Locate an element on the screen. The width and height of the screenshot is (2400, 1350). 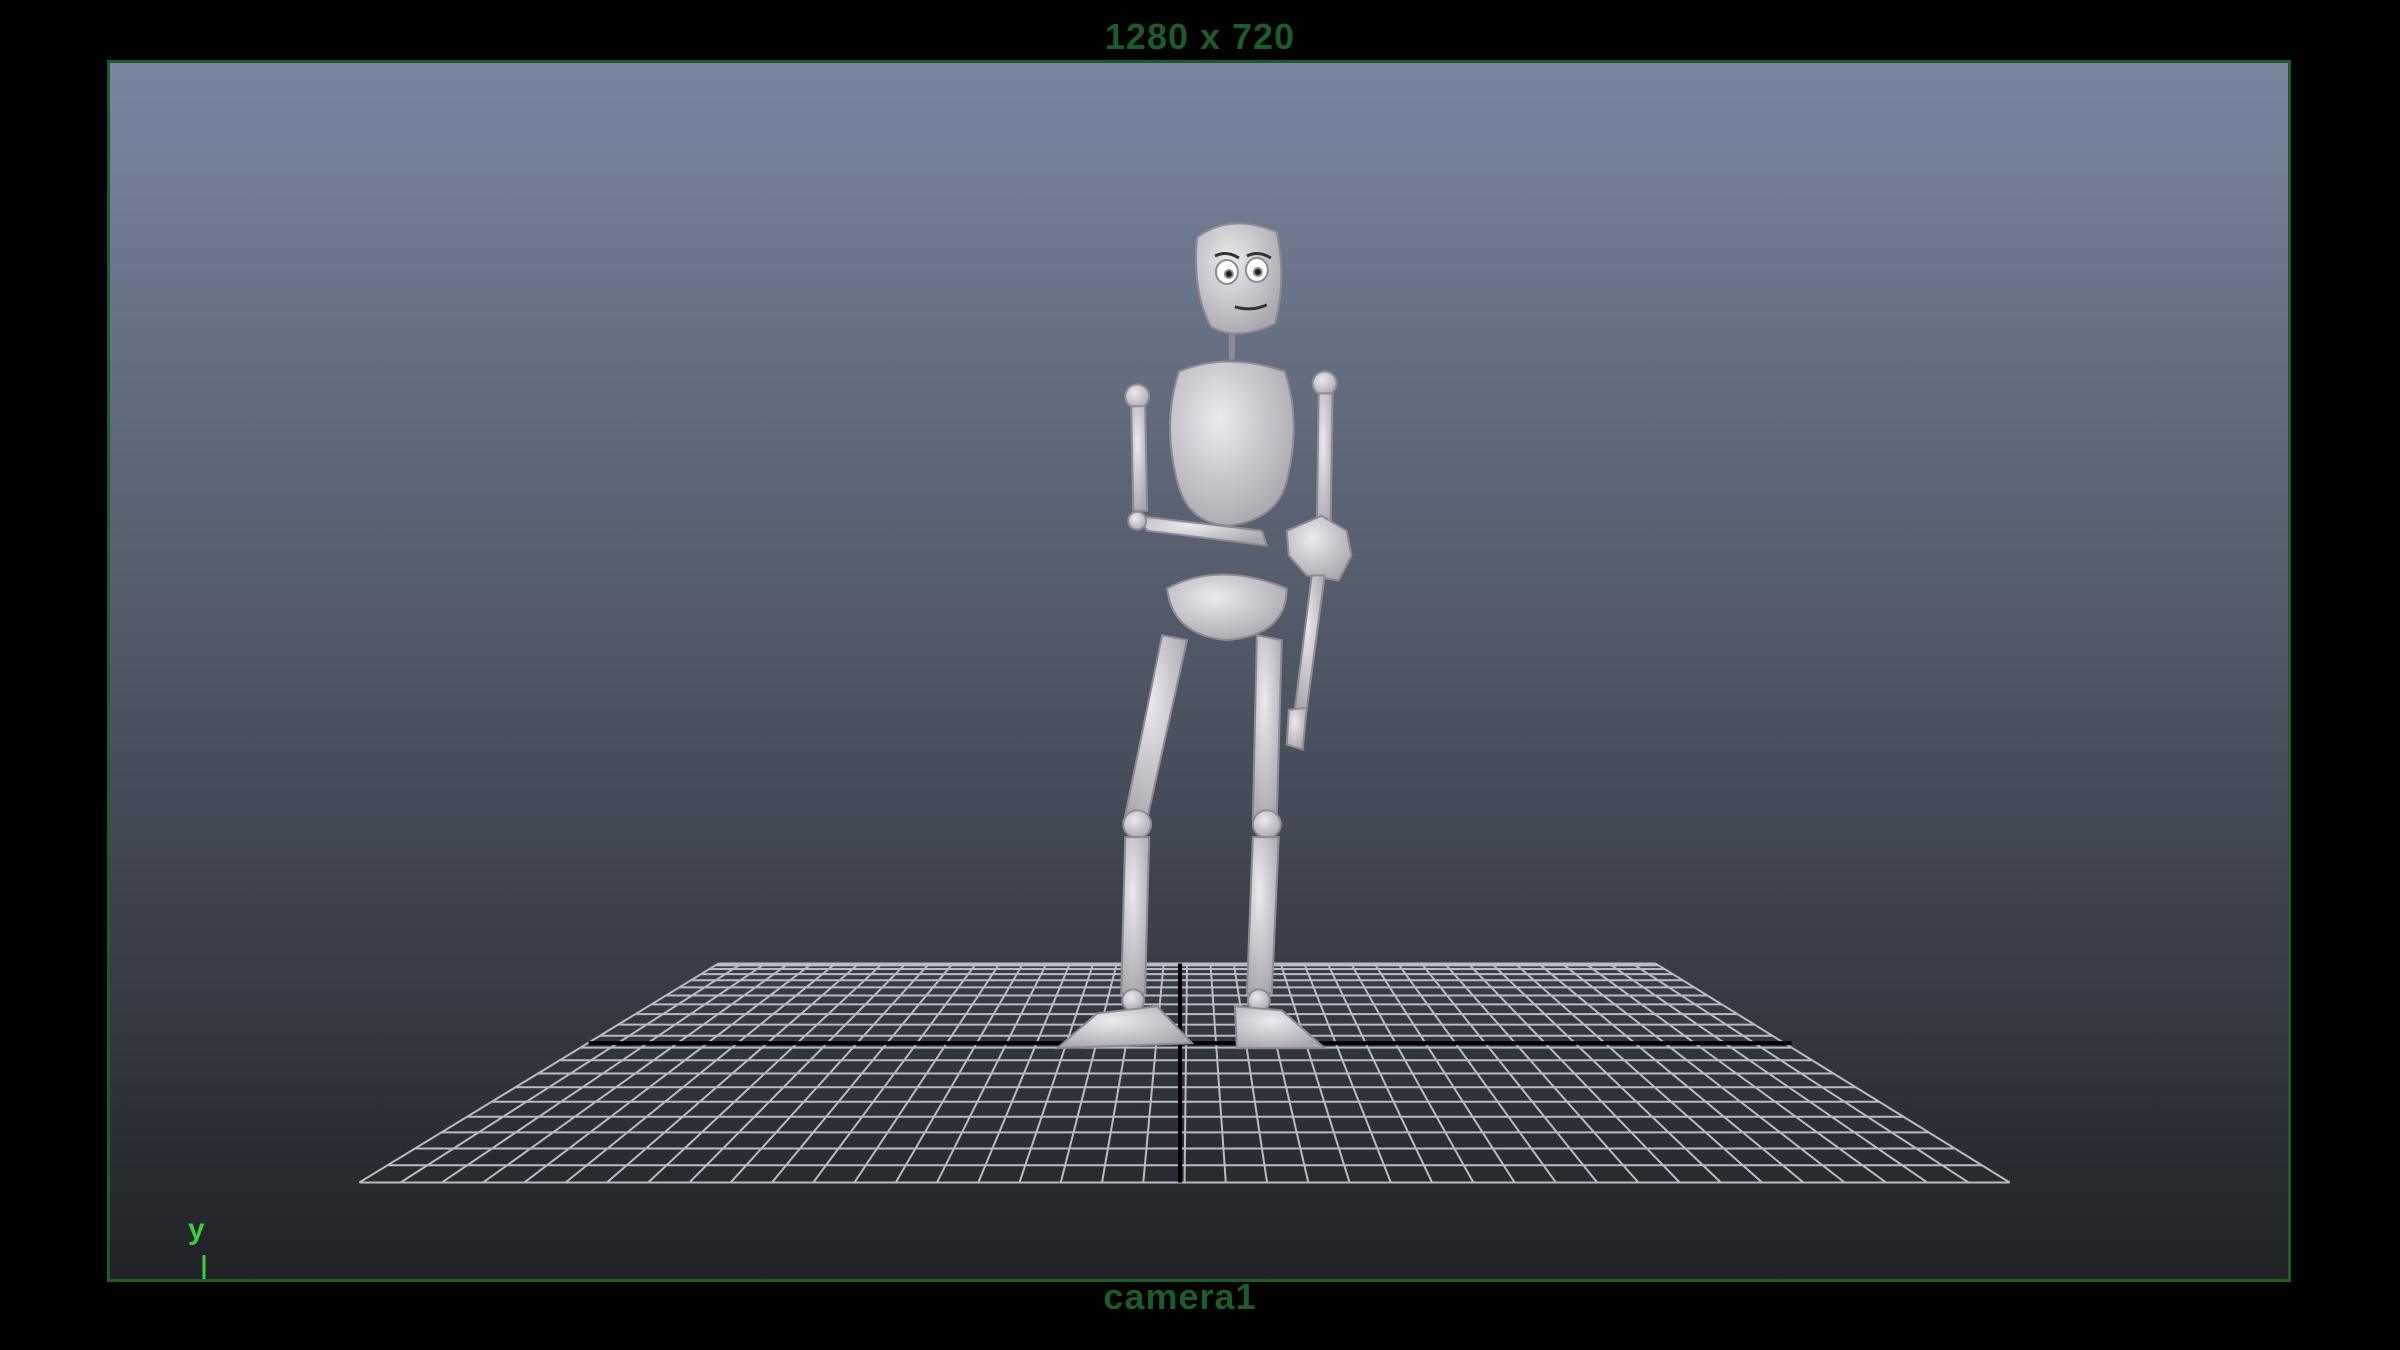
torso is located at coordinates (1232, 443).